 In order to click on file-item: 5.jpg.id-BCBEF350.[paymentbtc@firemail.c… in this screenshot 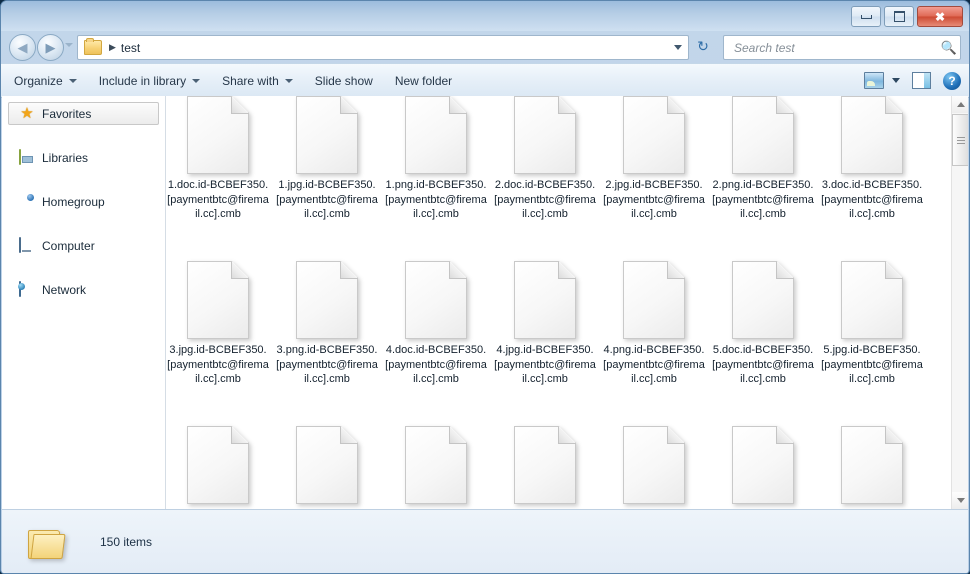, I will do `click(872, 324)`.